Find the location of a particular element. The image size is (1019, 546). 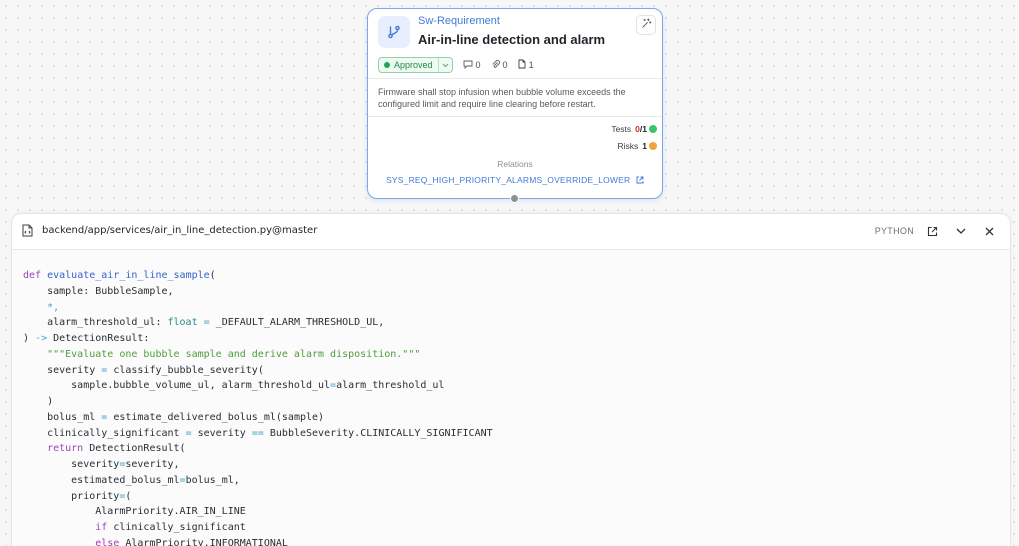

status-label: Approved is located at coordinates (413, 65).